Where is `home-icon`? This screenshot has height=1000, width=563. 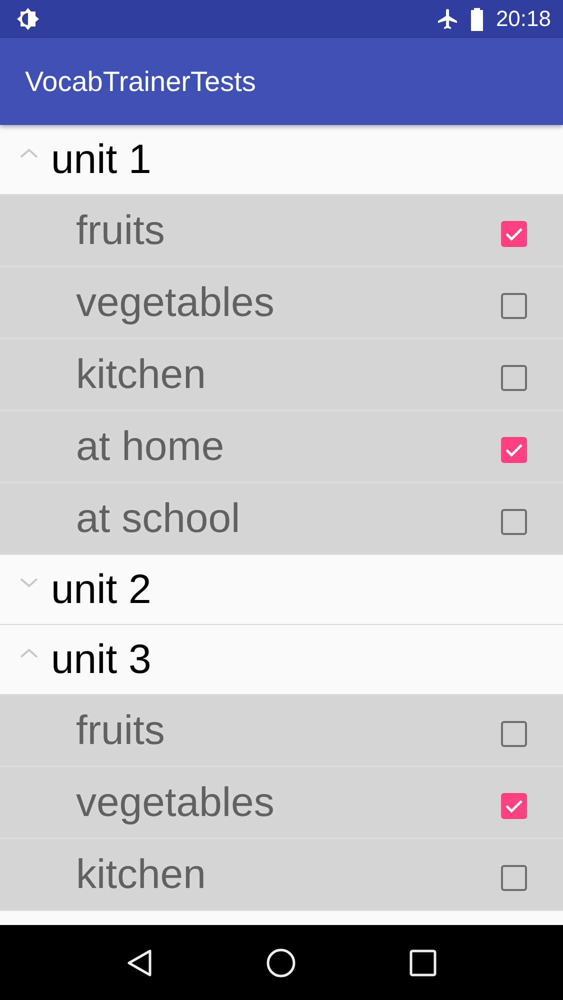 home-icon is located at coordinates (281, 963).